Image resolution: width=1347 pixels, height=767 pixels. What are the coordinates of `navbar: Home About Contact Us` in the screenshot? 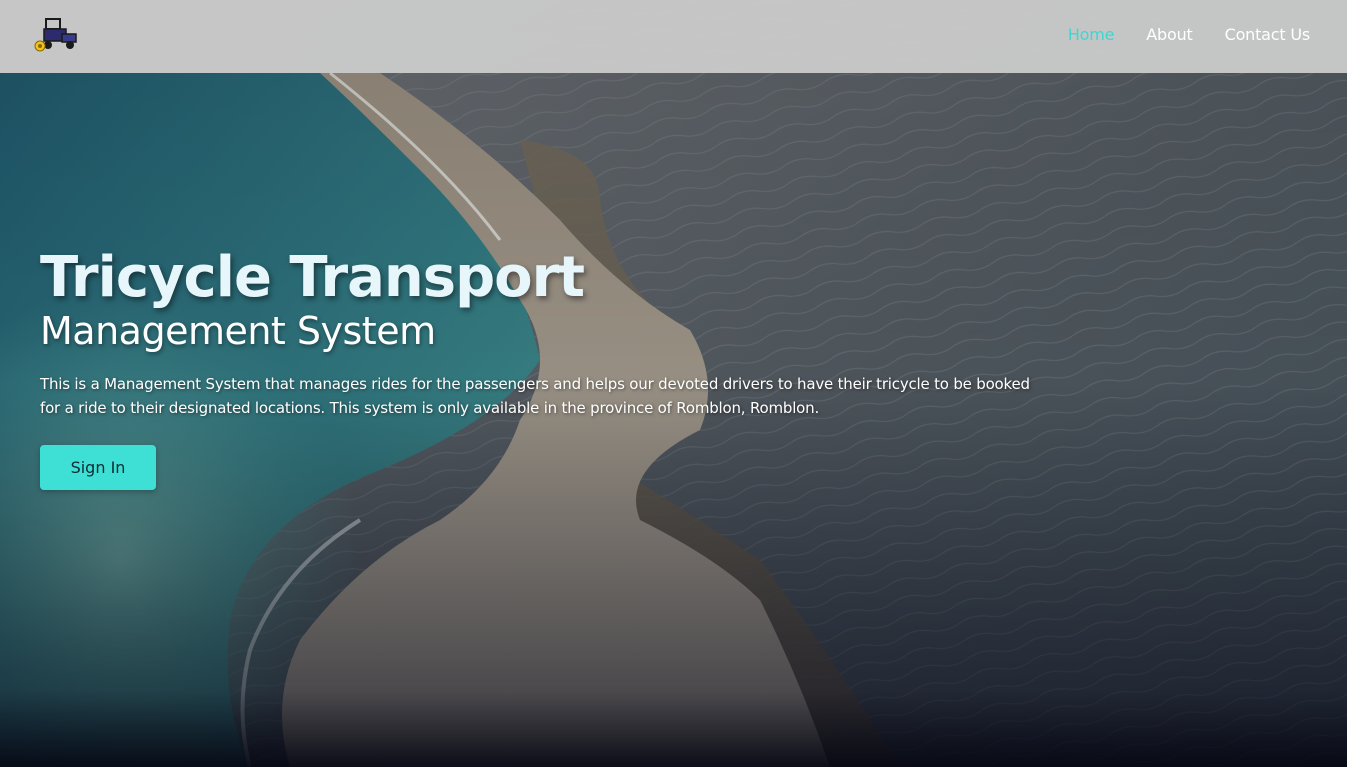 It's located at (673, 36).